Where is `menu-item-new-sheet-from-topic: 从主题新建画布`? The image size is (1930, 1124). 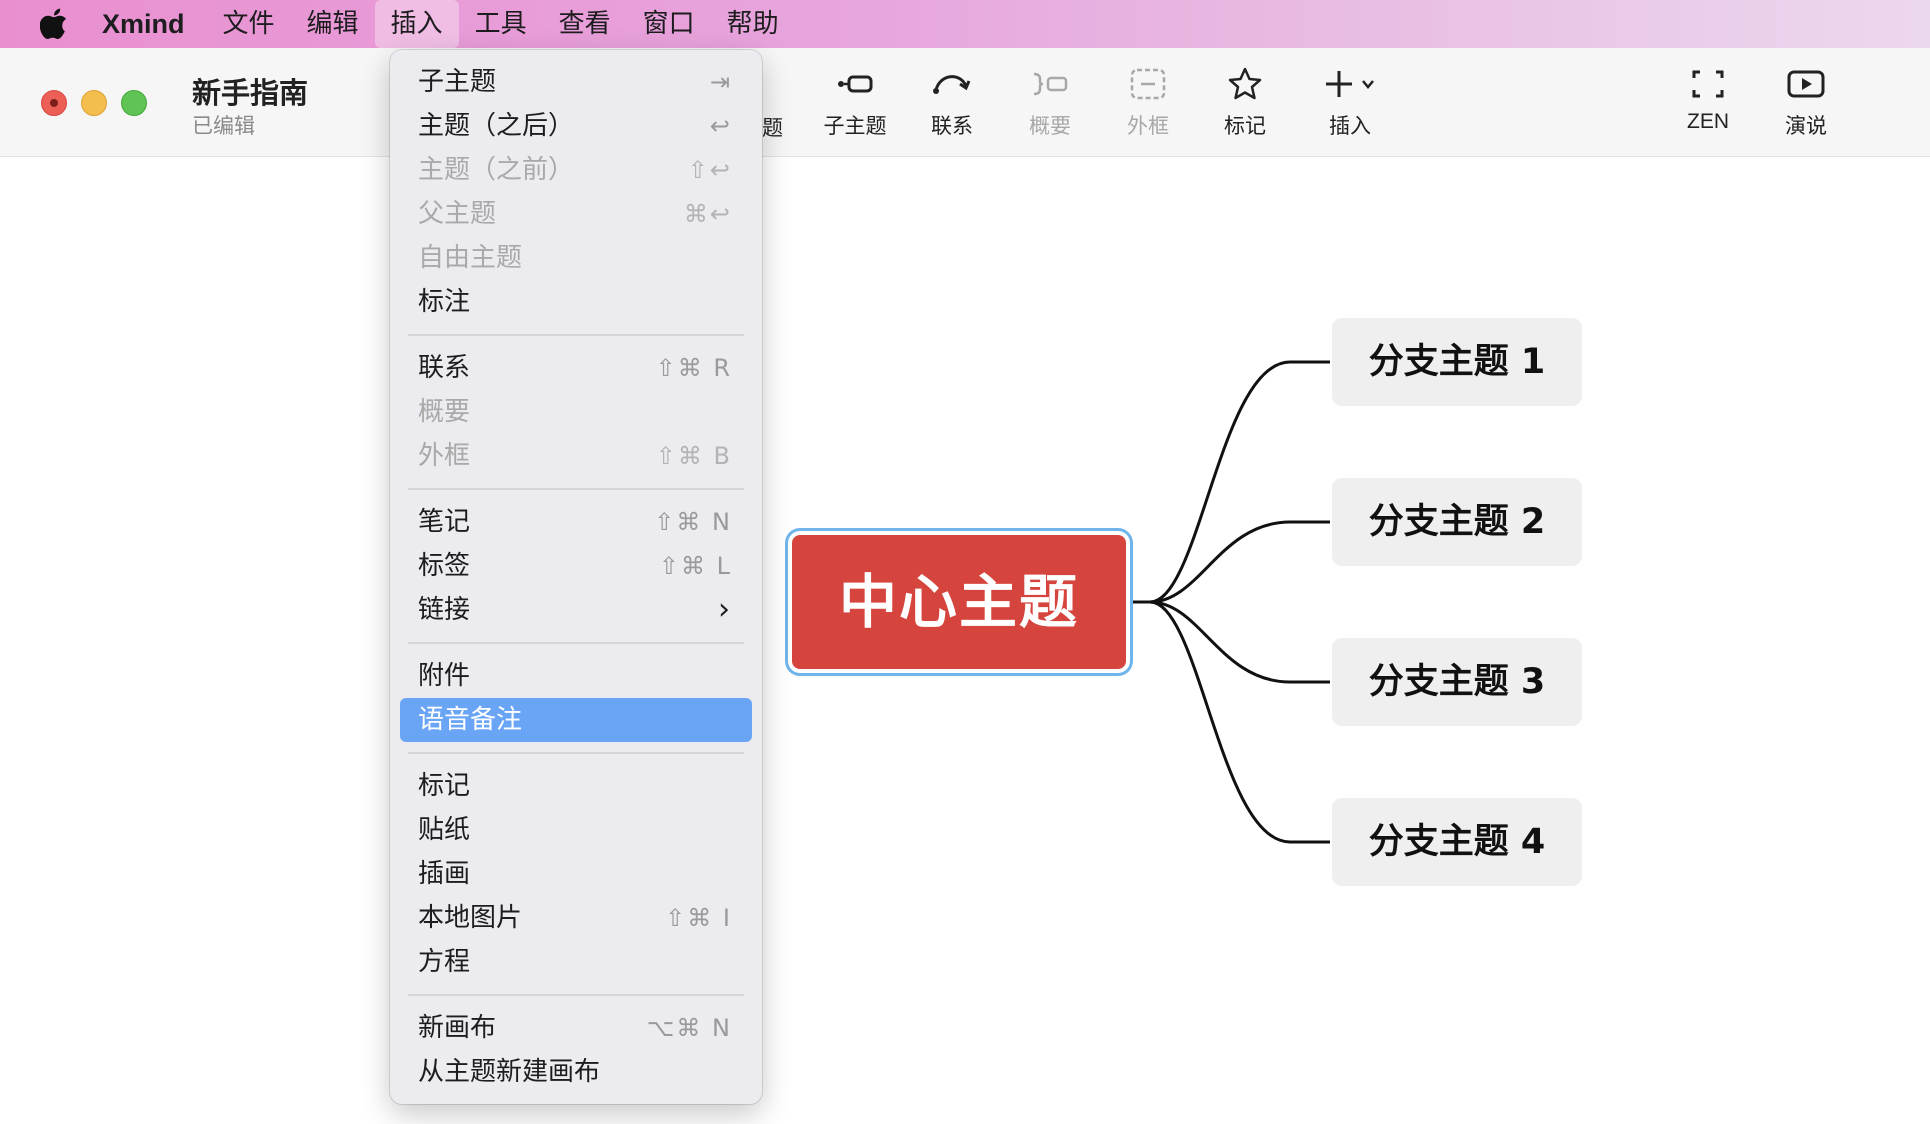 menu-item-new-sheet-from-topic: 从主题新建画布 is located at coordinates (576, 1072).